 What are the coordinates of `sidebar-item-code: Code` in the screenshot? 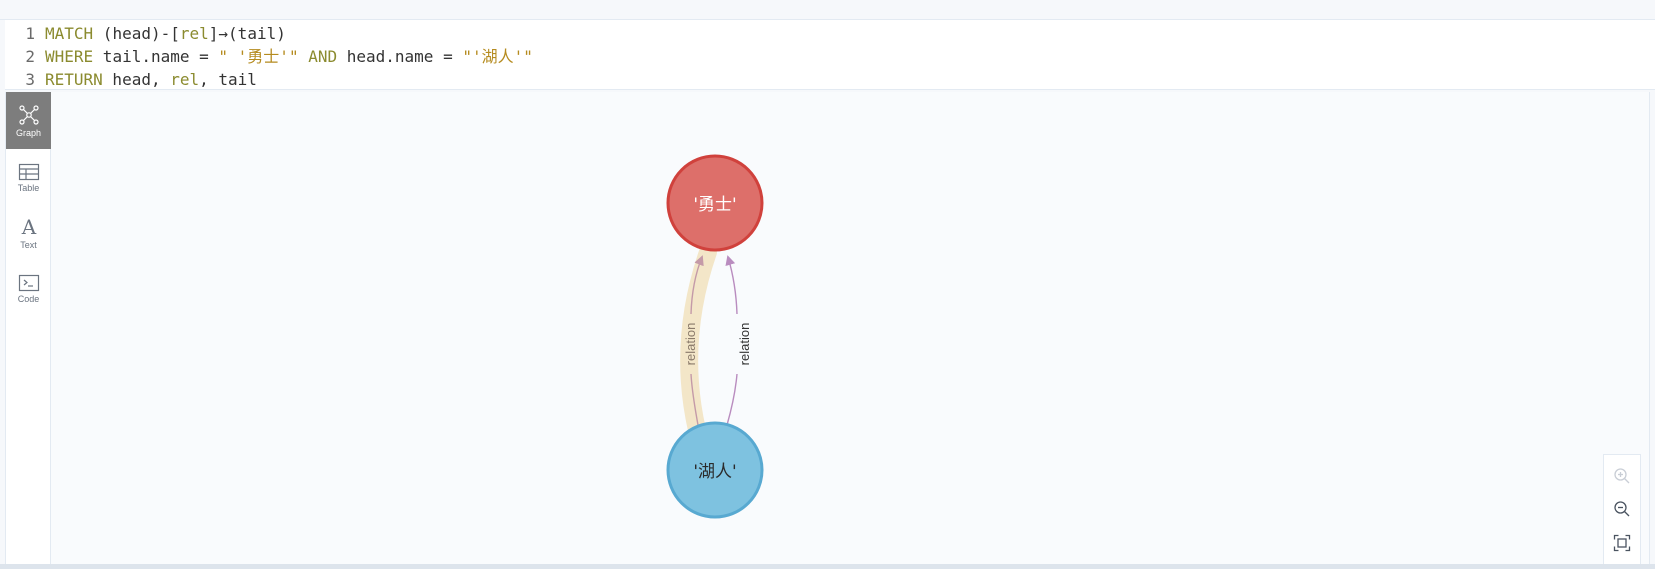 It's located at (28, 288).